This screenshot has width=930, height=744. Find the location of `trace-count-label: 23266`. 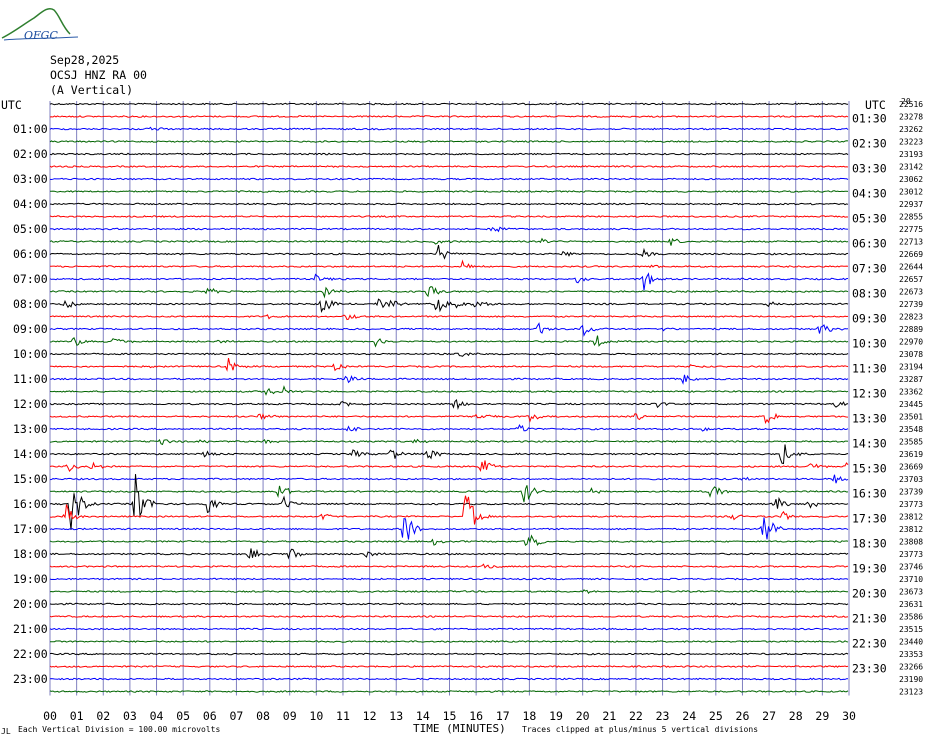

trace-count-label: 23266 is located at coordinates (911, 667).